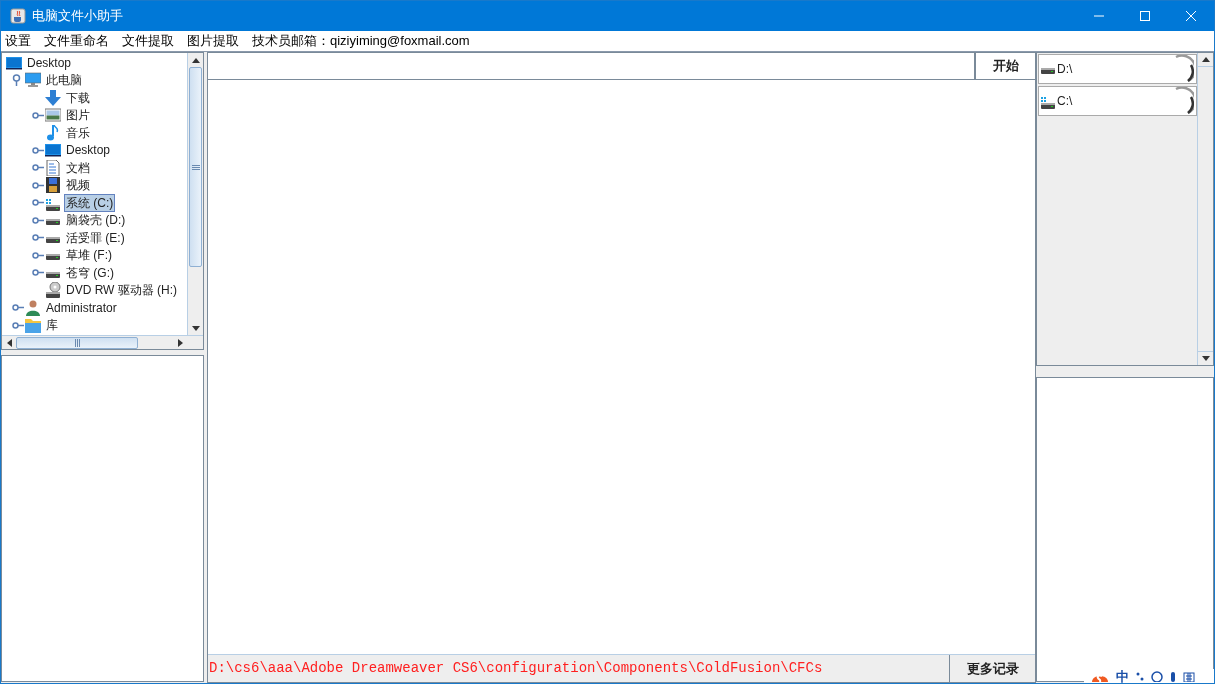 The width and height of the screenshot is (1215, 684). What do you see at coordinates (213, 41) in the screenshot?
I see `menu-item: 图片提取` at bounding box center [213, 41].